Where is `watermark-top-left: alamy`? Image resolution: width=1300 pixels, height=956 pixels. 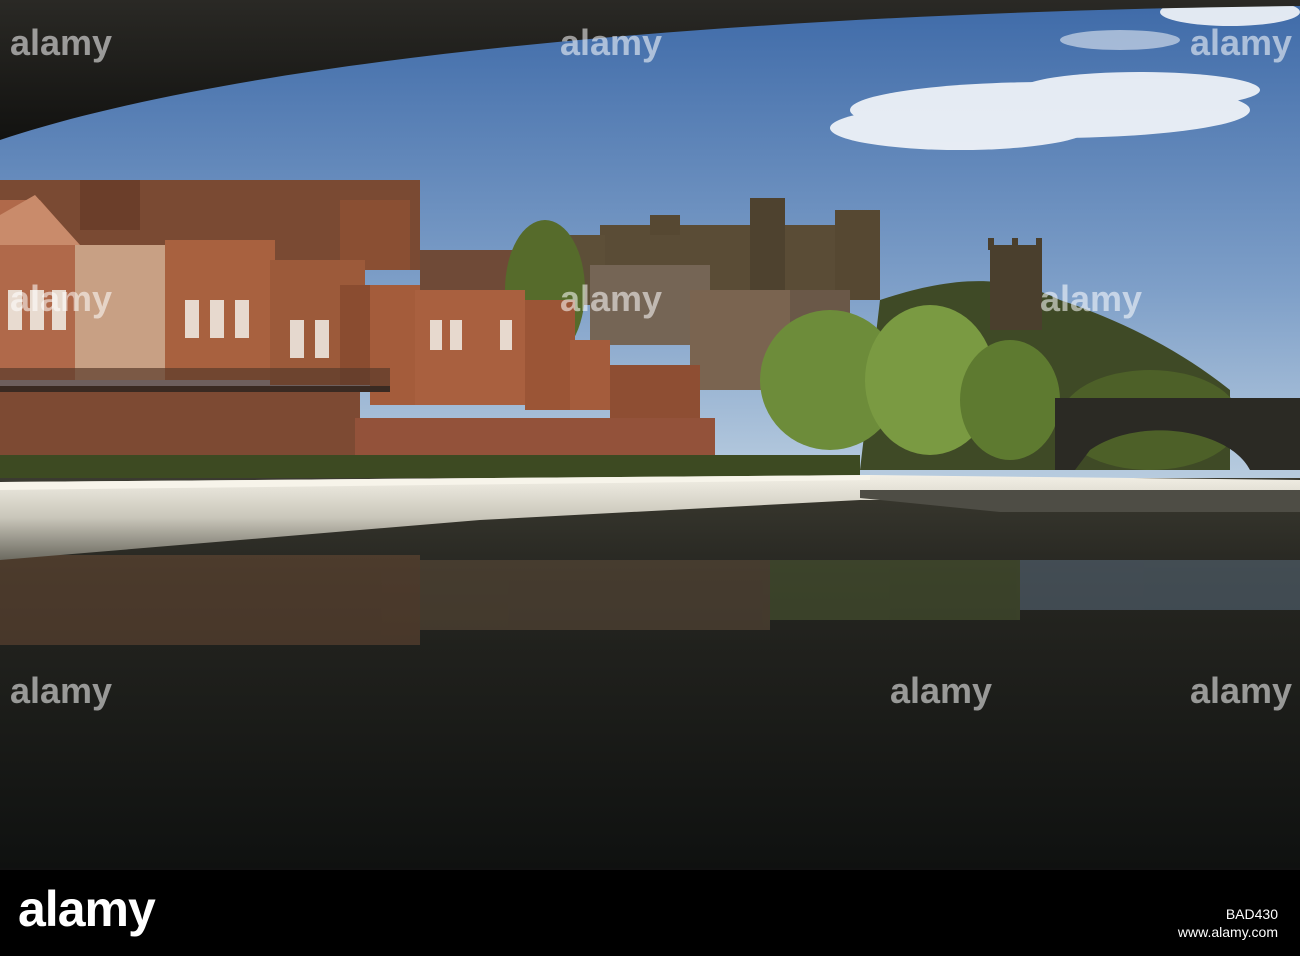 watermark-top-left: alamy is located at coordinates (61, 42).